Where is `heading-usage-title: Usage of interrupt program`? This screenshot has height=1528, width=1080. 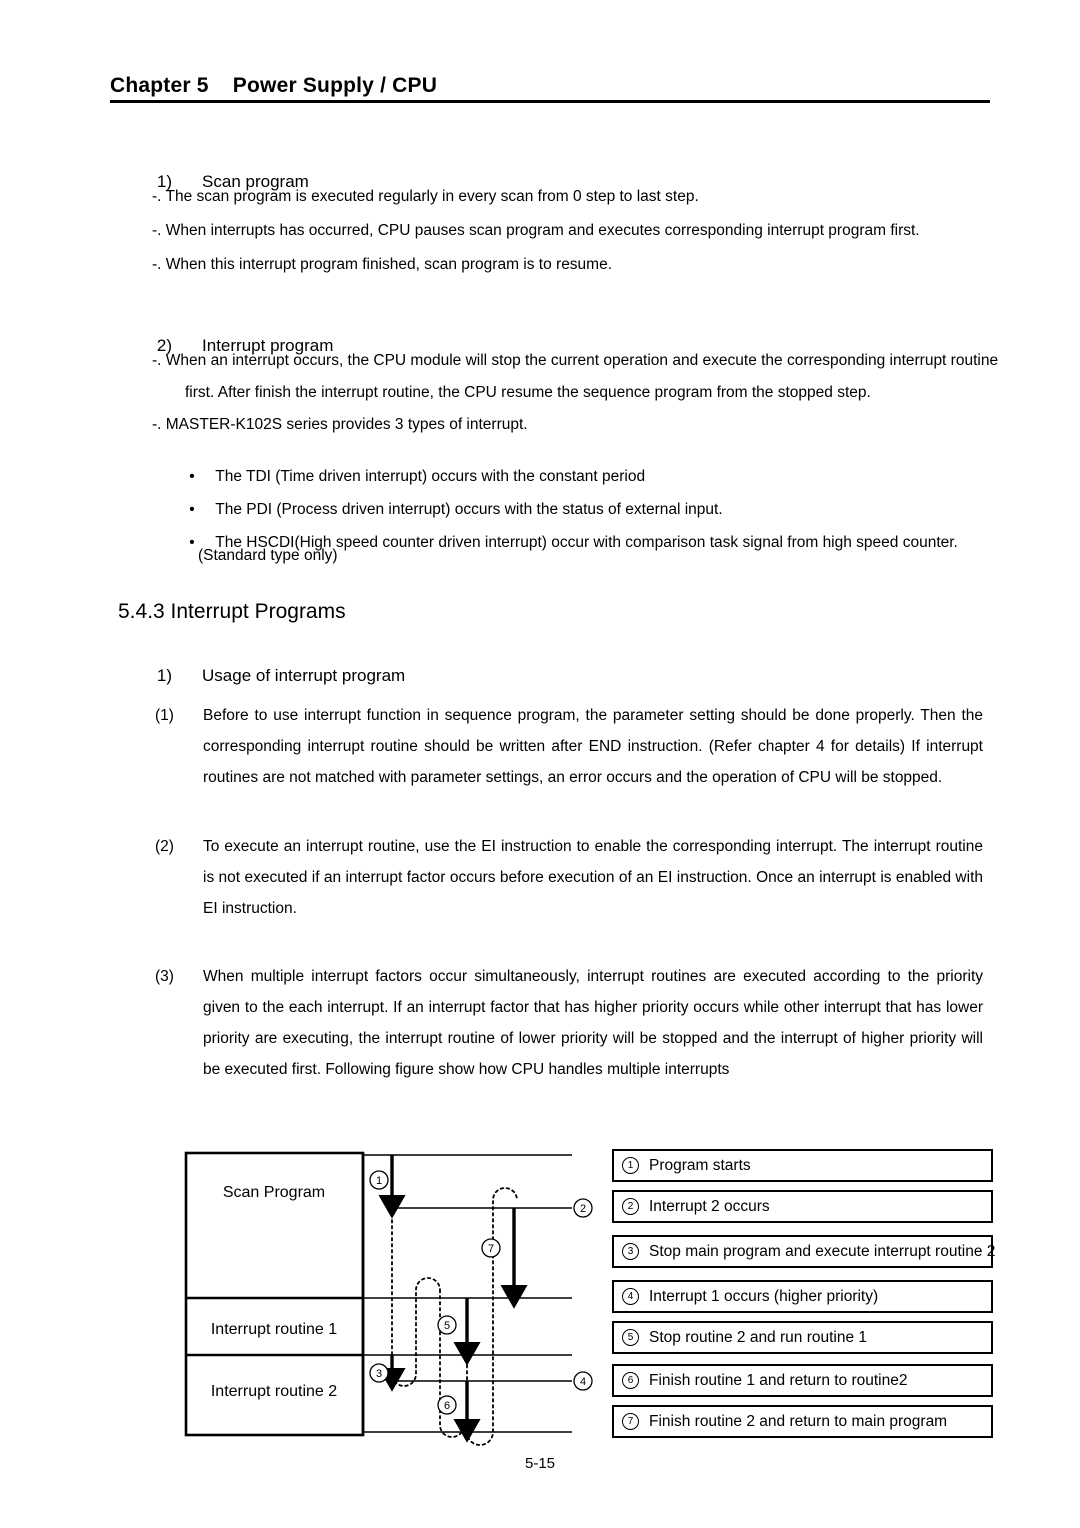
heading-usage-title: Usage of interrupt program is located at coordinates (304, 675).